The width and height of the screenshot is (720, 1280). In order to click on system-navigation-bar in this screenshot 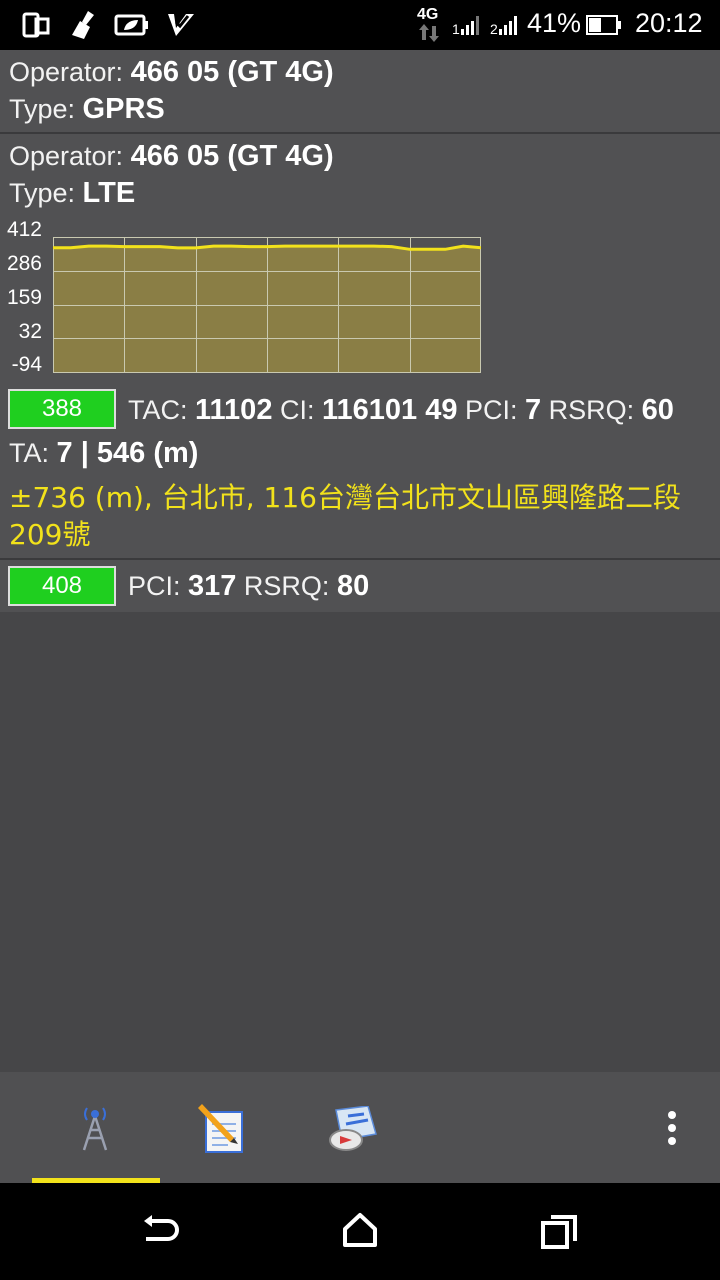, I will do `click(360, 1231)`.